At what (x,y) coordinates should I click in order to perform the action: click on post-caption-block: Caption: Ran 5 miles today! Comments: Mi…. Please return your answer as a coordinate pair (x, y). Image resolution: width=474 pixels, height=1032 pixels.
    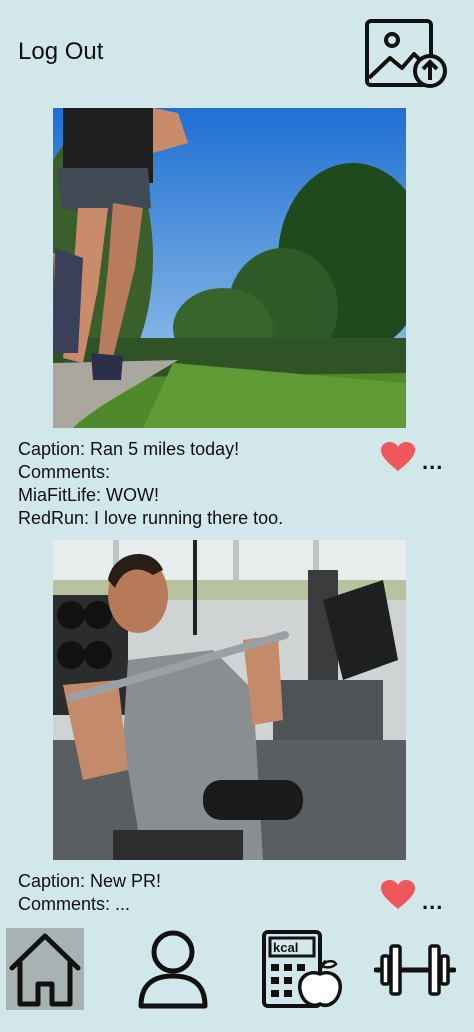
    Looking at the image, I should click on (150, 484).